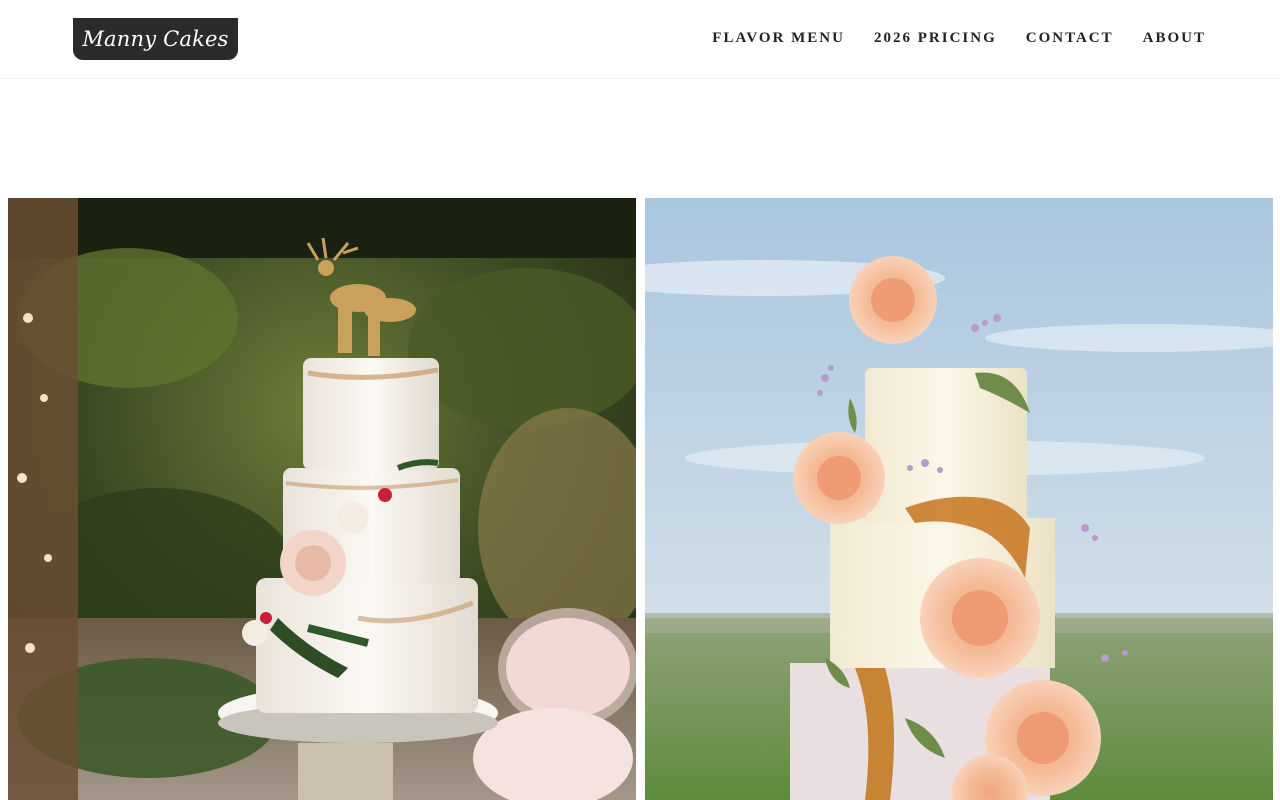 This screenshot has width=1280, height=800. What do you see at coordinates (778, 38) in the screenshot?
I see `nav-flavor-menu: FLAVOR MENU` at bounding box center [778, 38].